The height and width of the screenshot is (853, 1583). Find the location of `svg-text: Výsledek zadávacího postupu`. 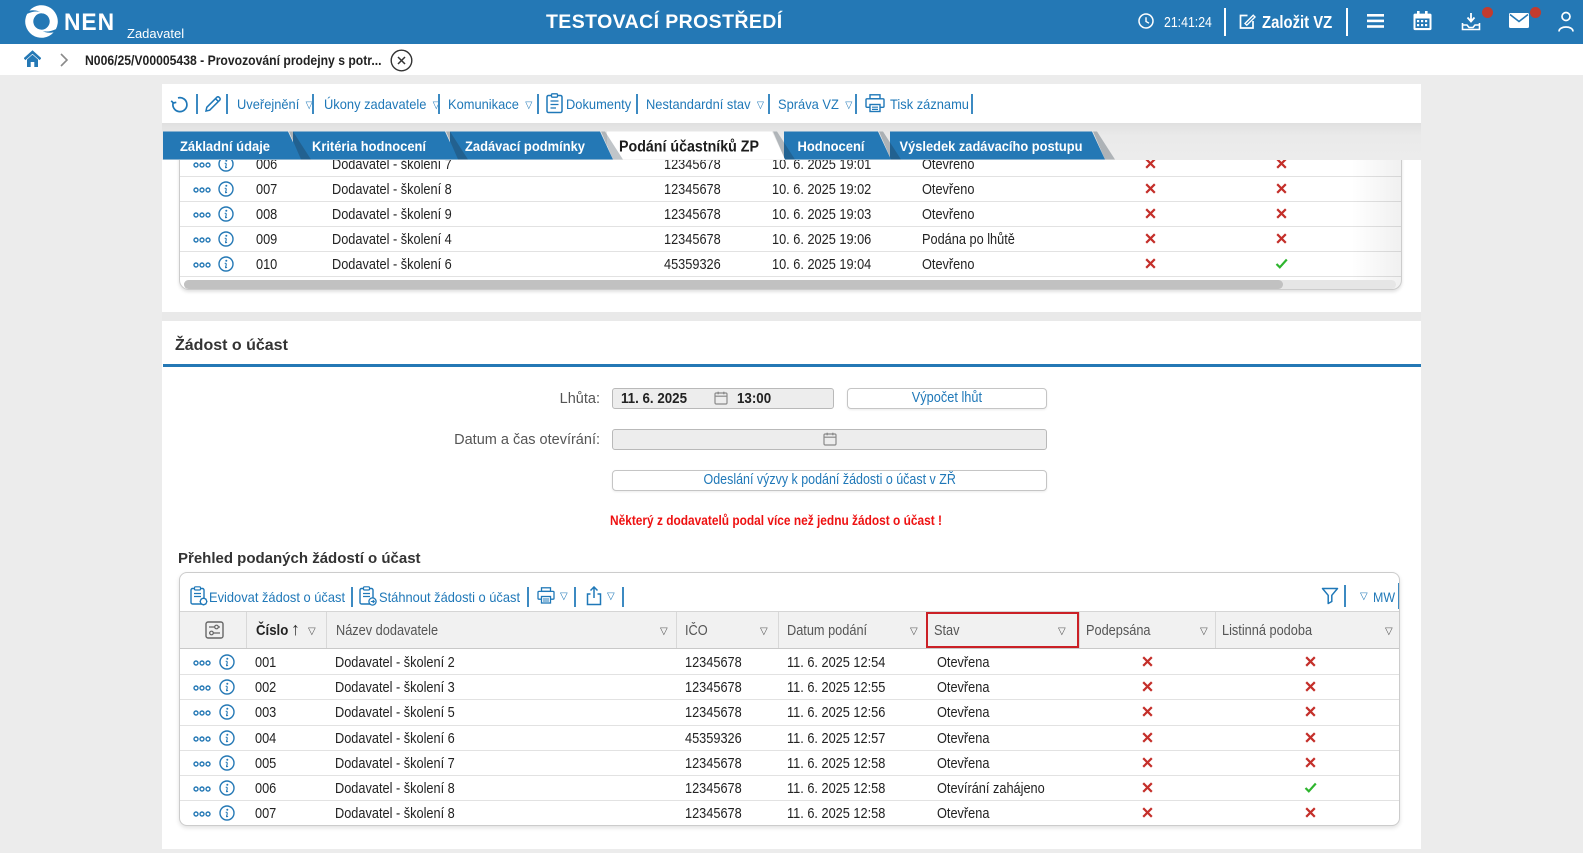

svg-text: Výsledek zadávacího postupu is located at coordinates (991, 146).